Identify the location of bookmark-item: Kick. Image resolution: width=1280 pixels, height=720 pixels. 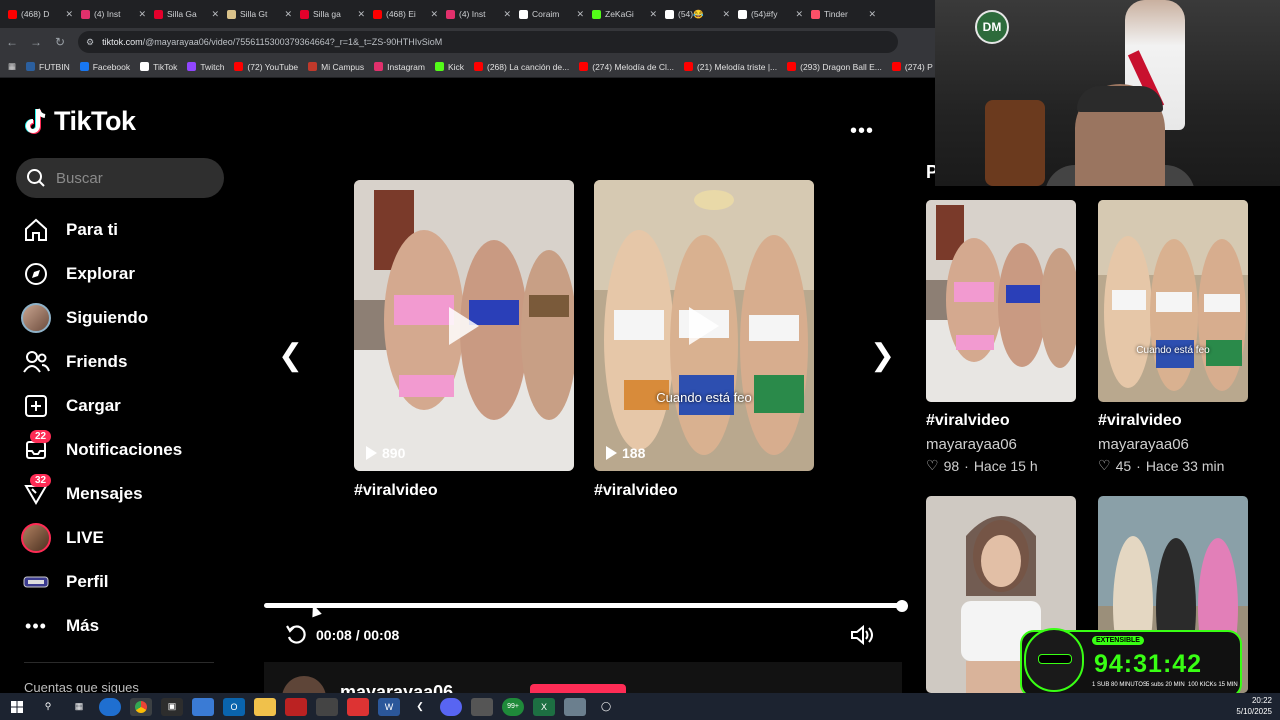
(449, 67).